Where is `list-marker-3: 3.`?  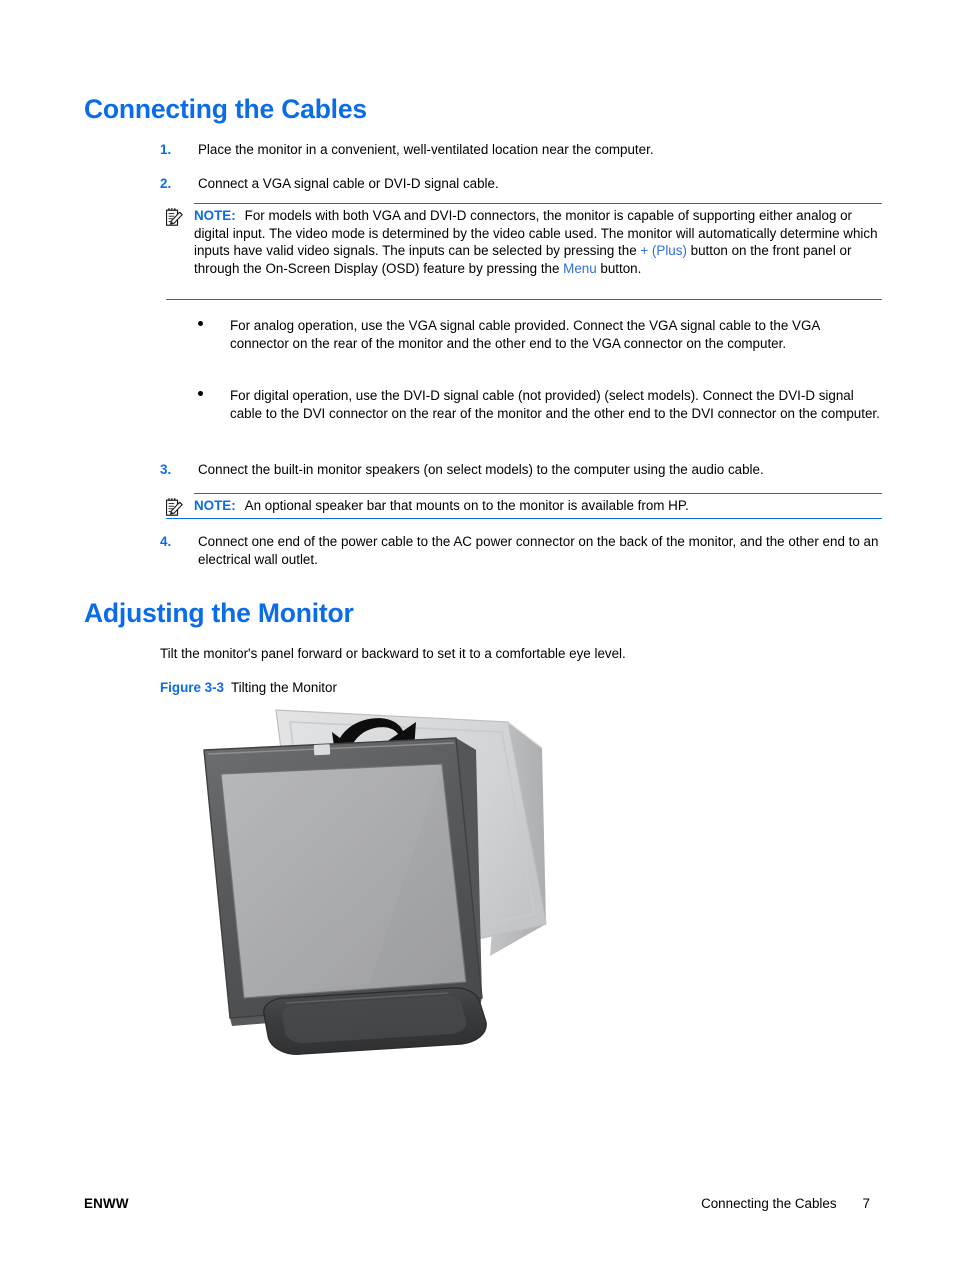 list-marker-3: 3. is located at coordinates (166, 469).